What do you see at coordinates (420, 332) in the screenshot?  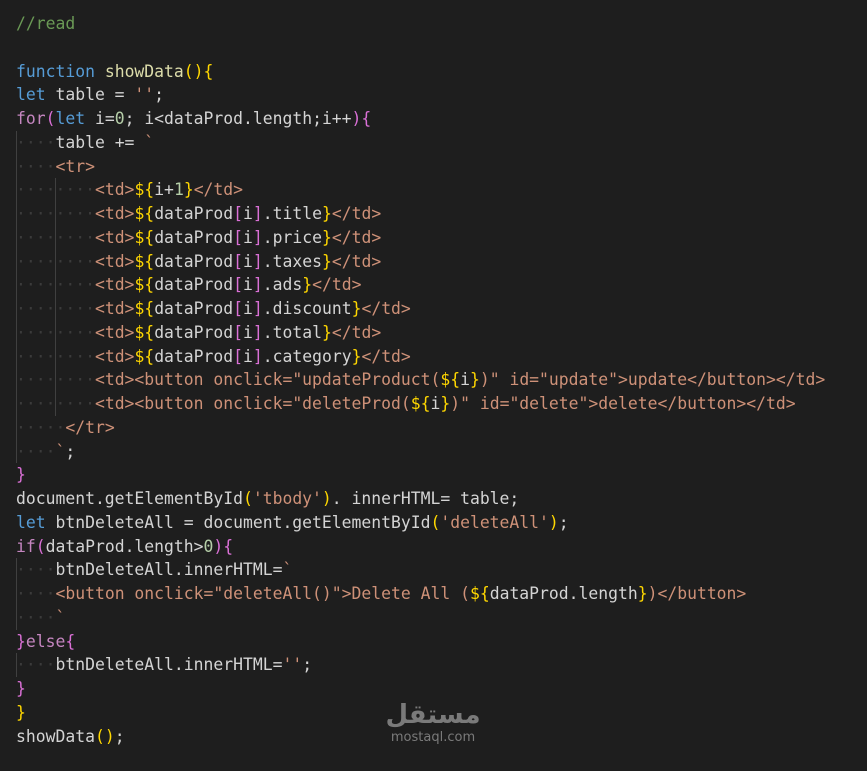 I see `code-line: ········<td>${dataProd[i].total}</td>` at bounding box center [420, 332].